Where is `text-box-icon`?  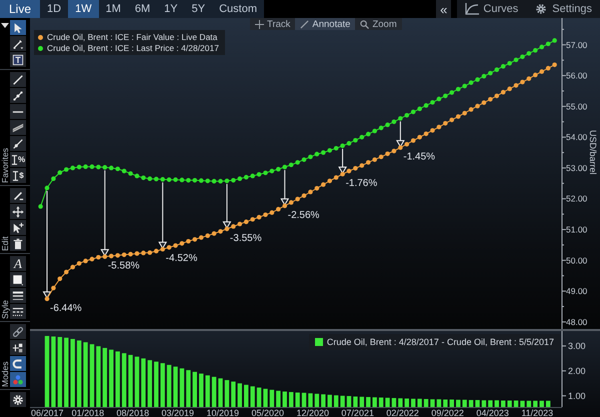 text-box-icon is located at coordinates (18, 59).